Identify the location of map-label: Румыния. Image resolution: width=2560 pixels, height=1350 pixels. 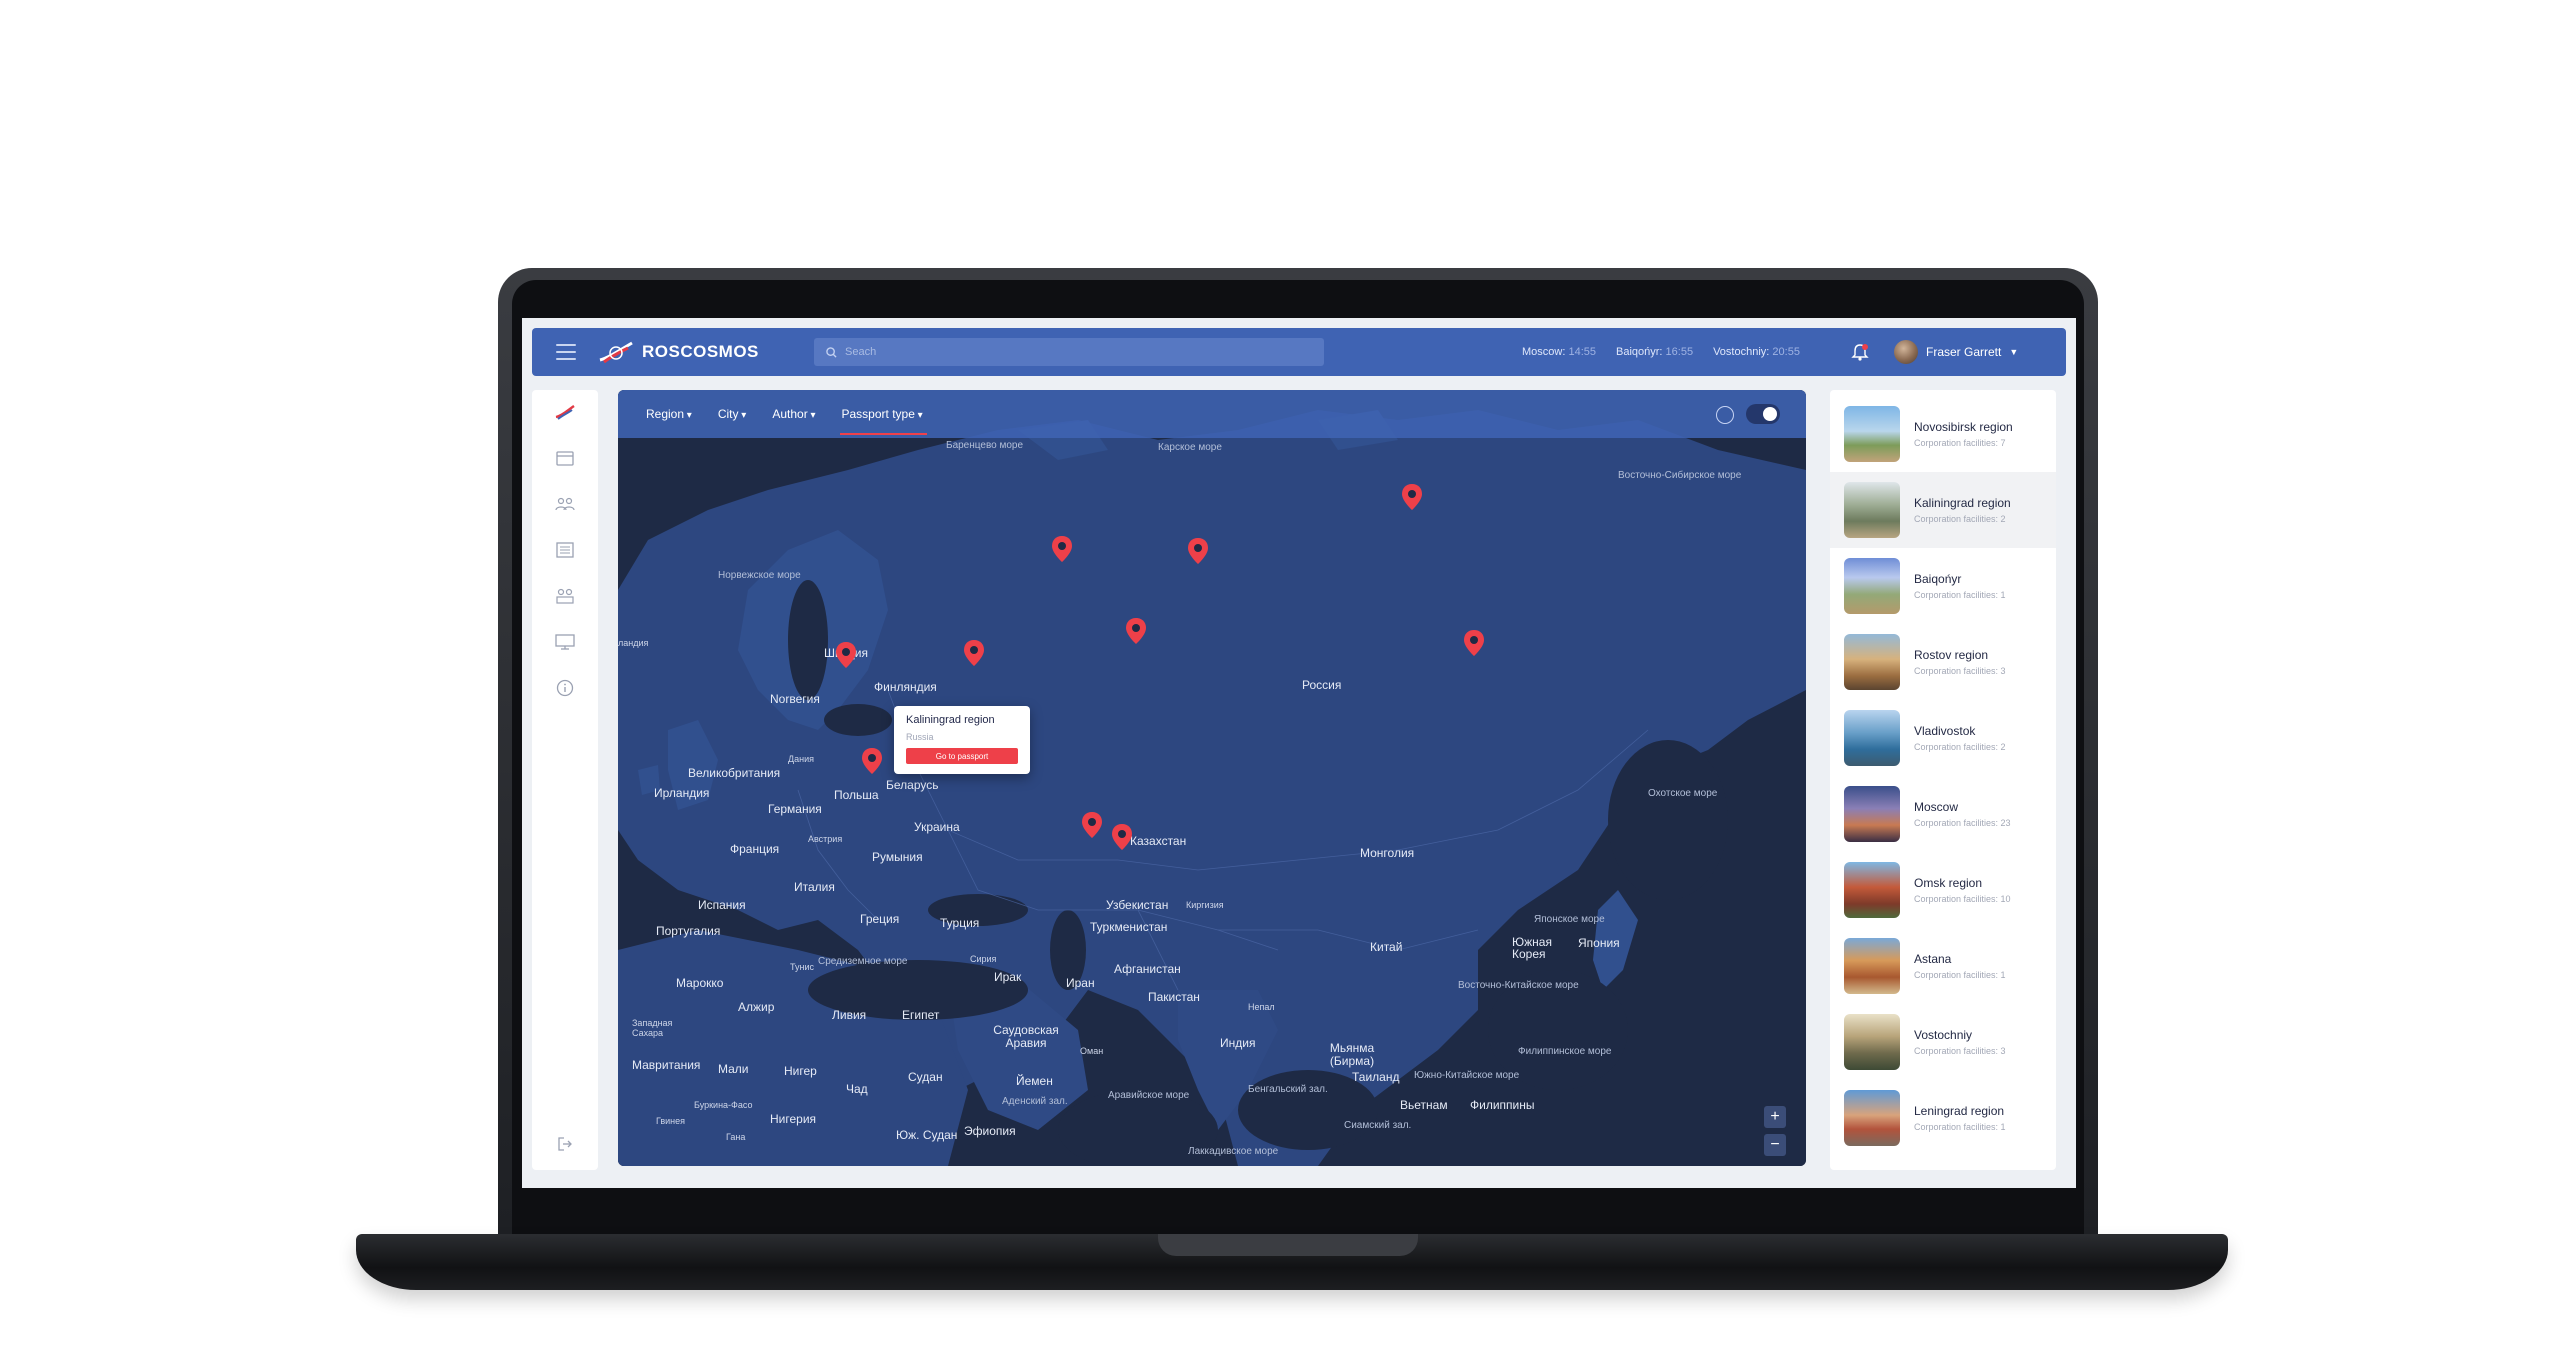
(897, 857).